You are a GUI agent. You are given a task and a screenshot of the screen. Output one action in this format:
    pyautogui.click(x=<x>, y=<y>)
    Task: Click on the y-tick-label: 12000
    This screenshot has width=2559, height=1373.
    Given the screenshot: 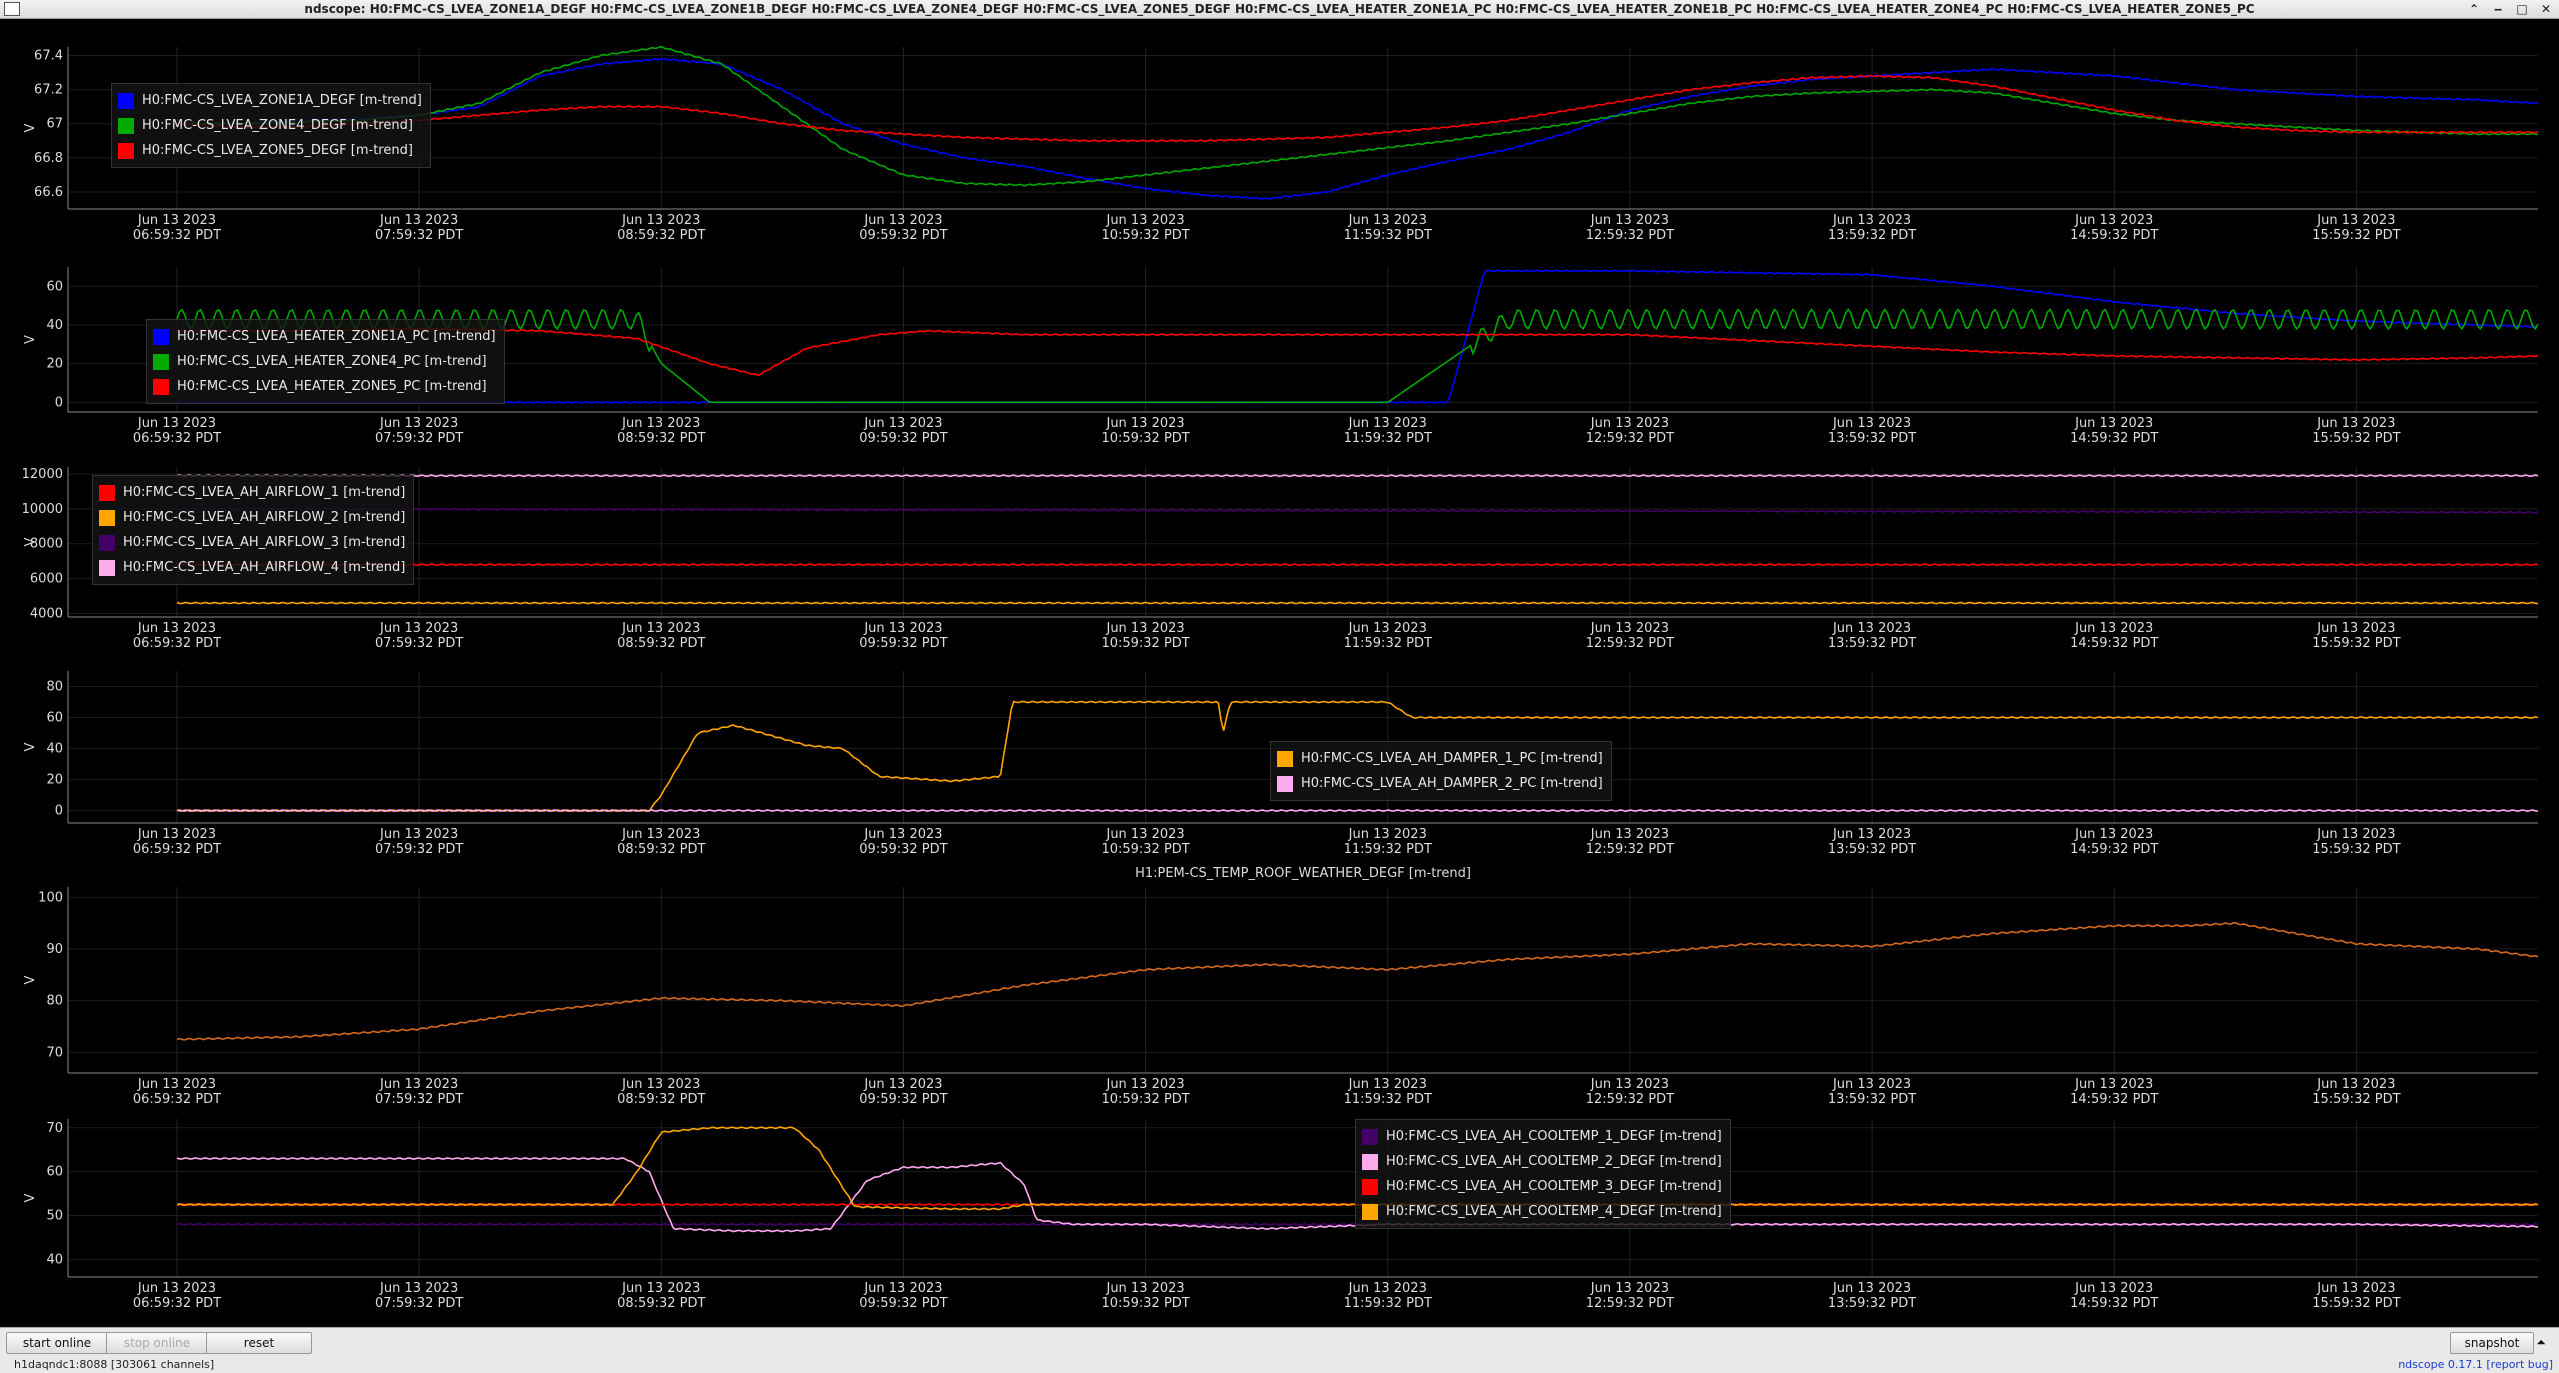 What is the action you would take?
    pyautogui.click(x=42, y=474)
    